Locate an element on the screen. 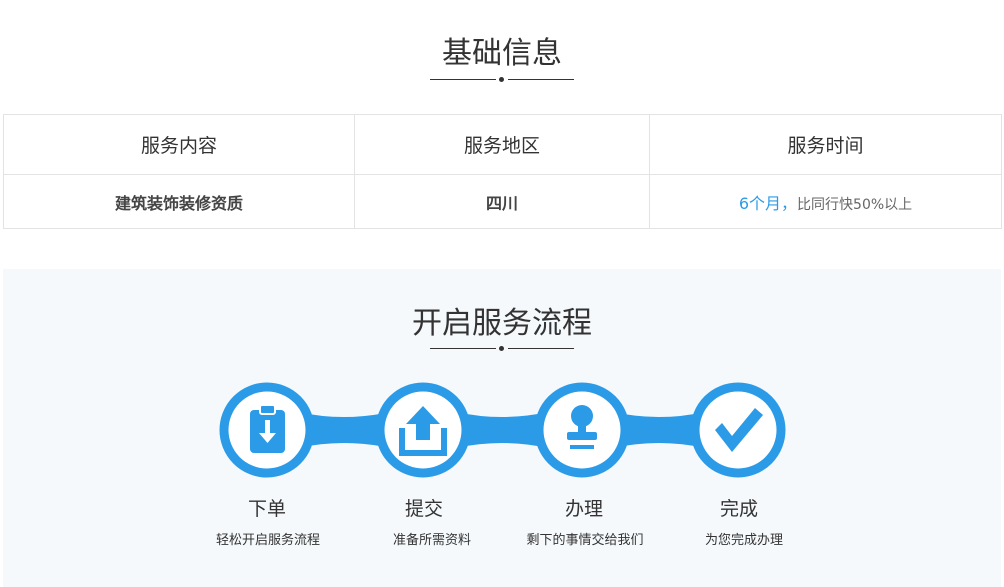 The width and height of the screenshot is (1004, 587). cell-service-region: 四川 is located at coordinates (502, 201).